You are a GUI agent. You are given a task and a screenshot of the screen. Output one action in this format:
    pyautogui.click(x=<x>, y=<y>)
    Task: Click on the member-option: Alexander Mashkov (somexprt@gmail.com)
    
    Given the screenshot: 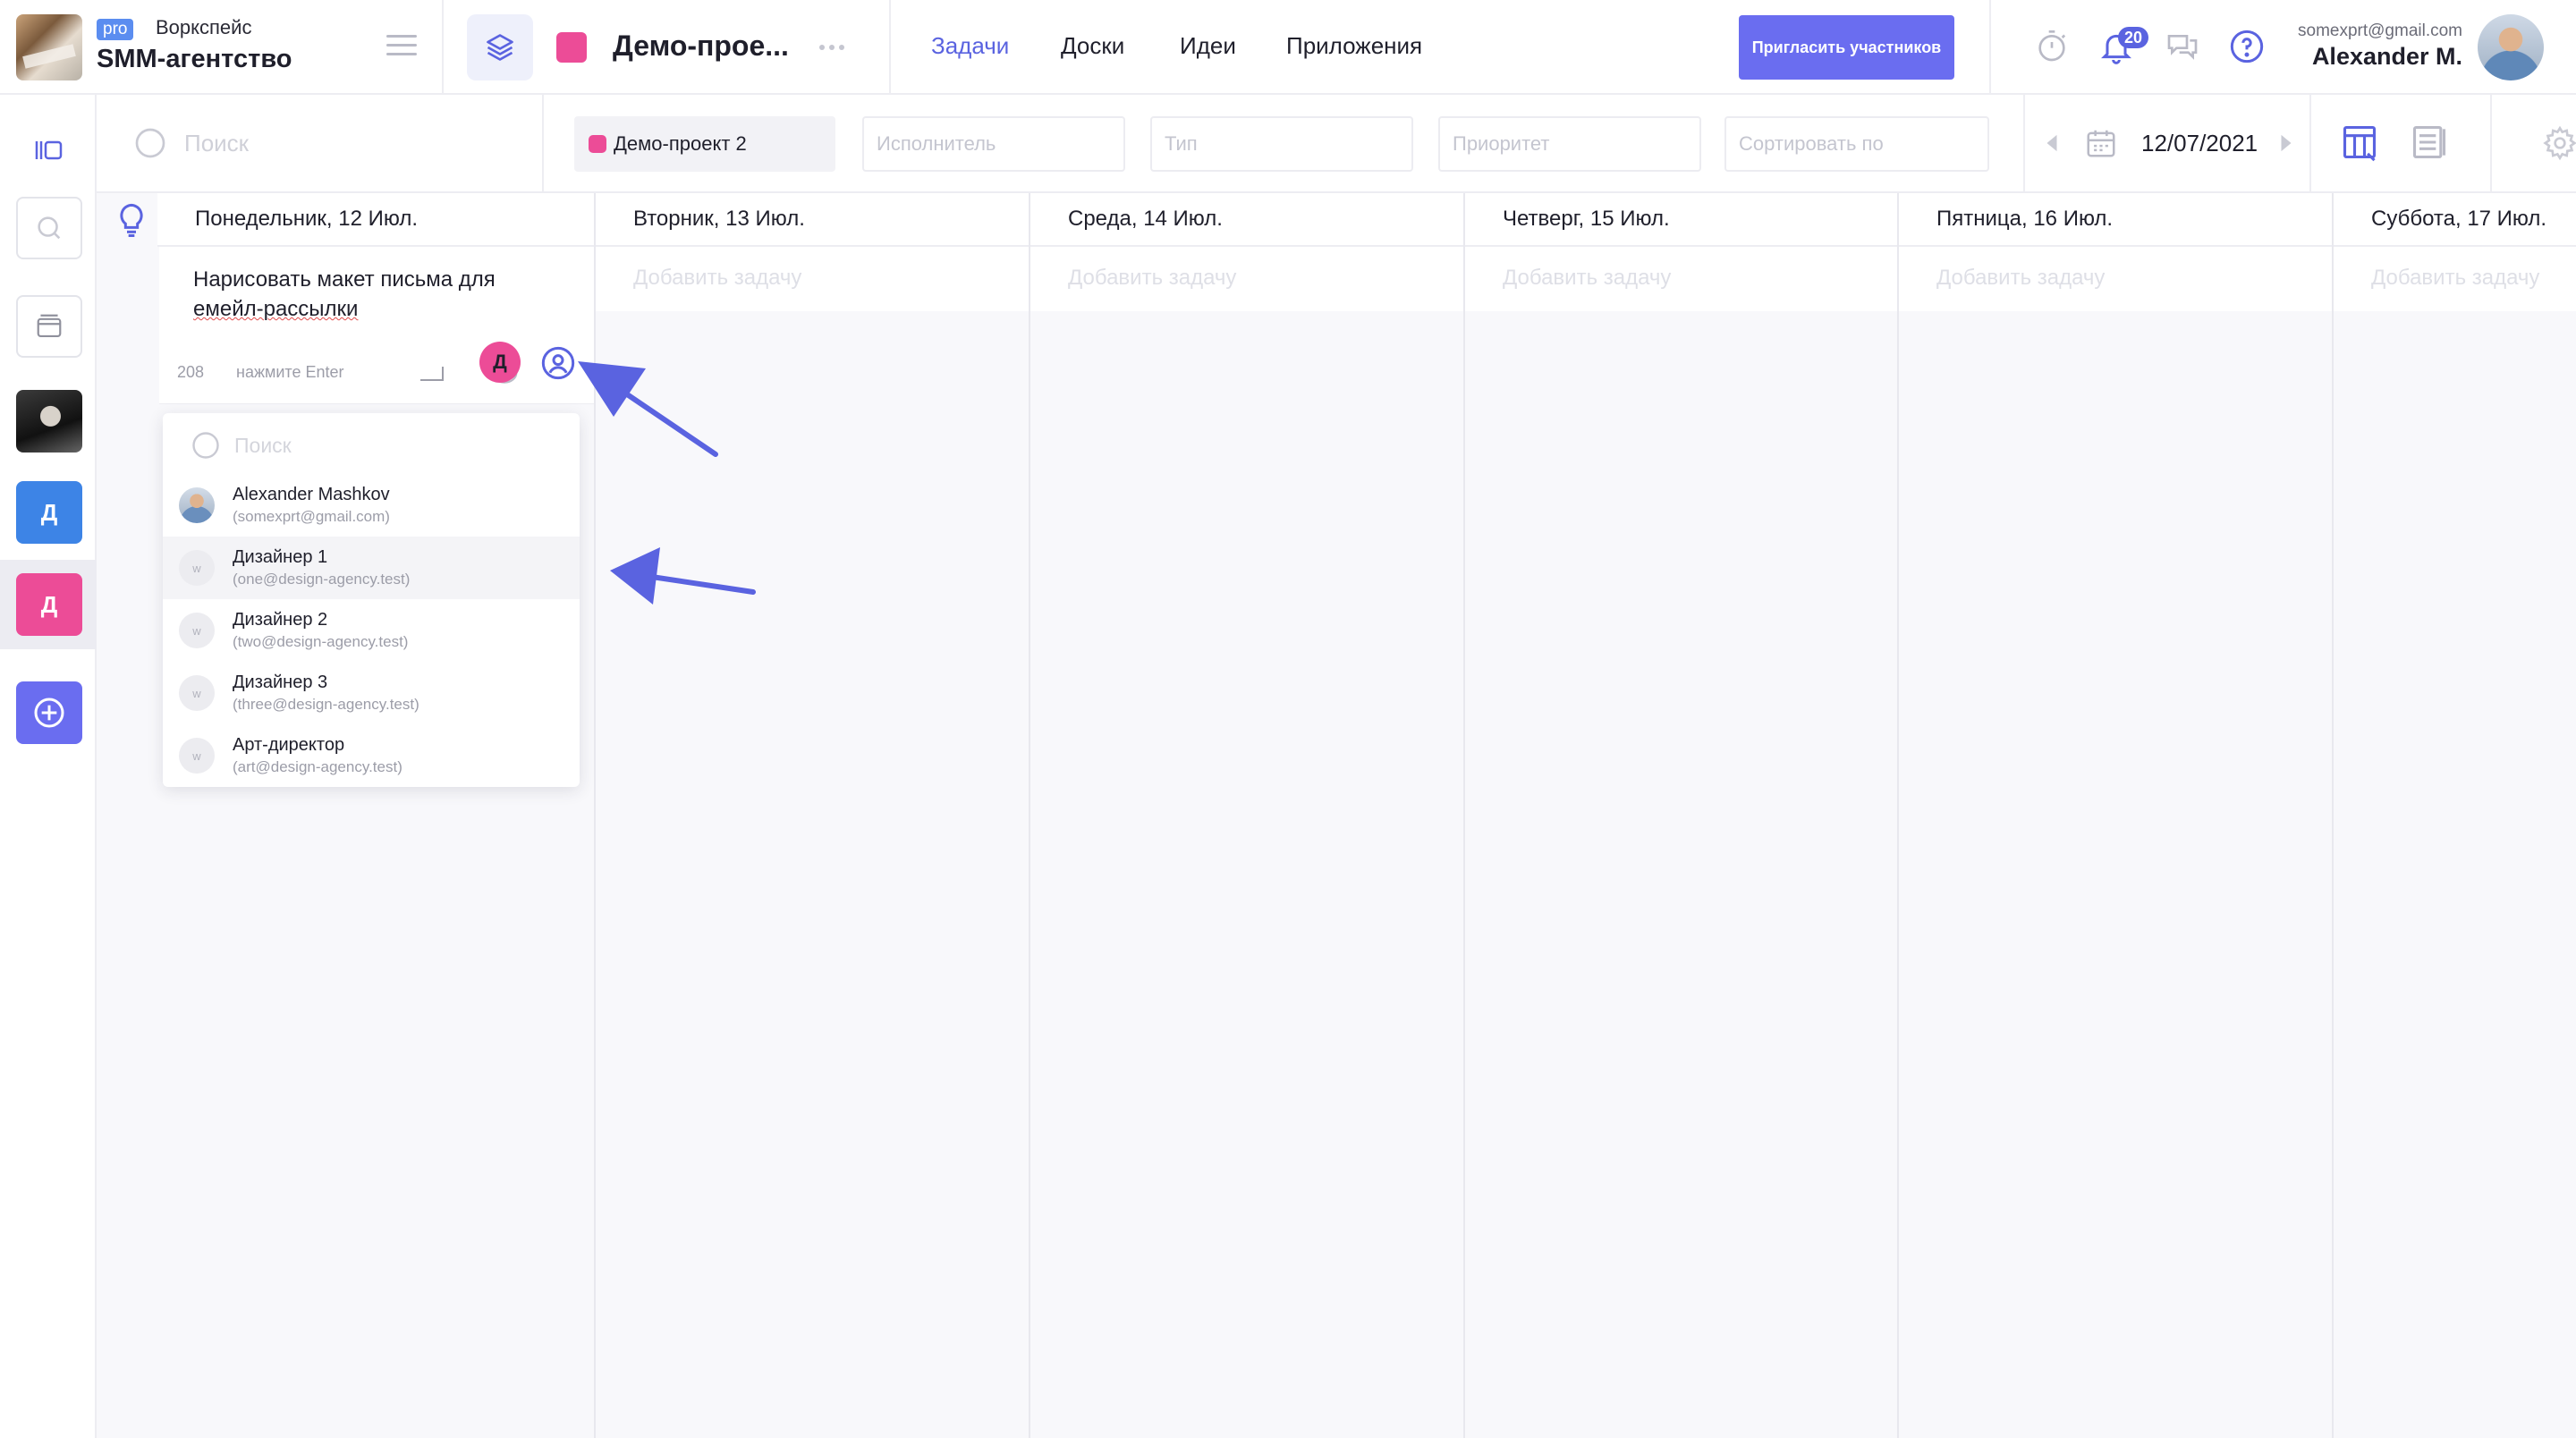 What is the action you would take?
    pyautogui.click(x=371, y=505)
    